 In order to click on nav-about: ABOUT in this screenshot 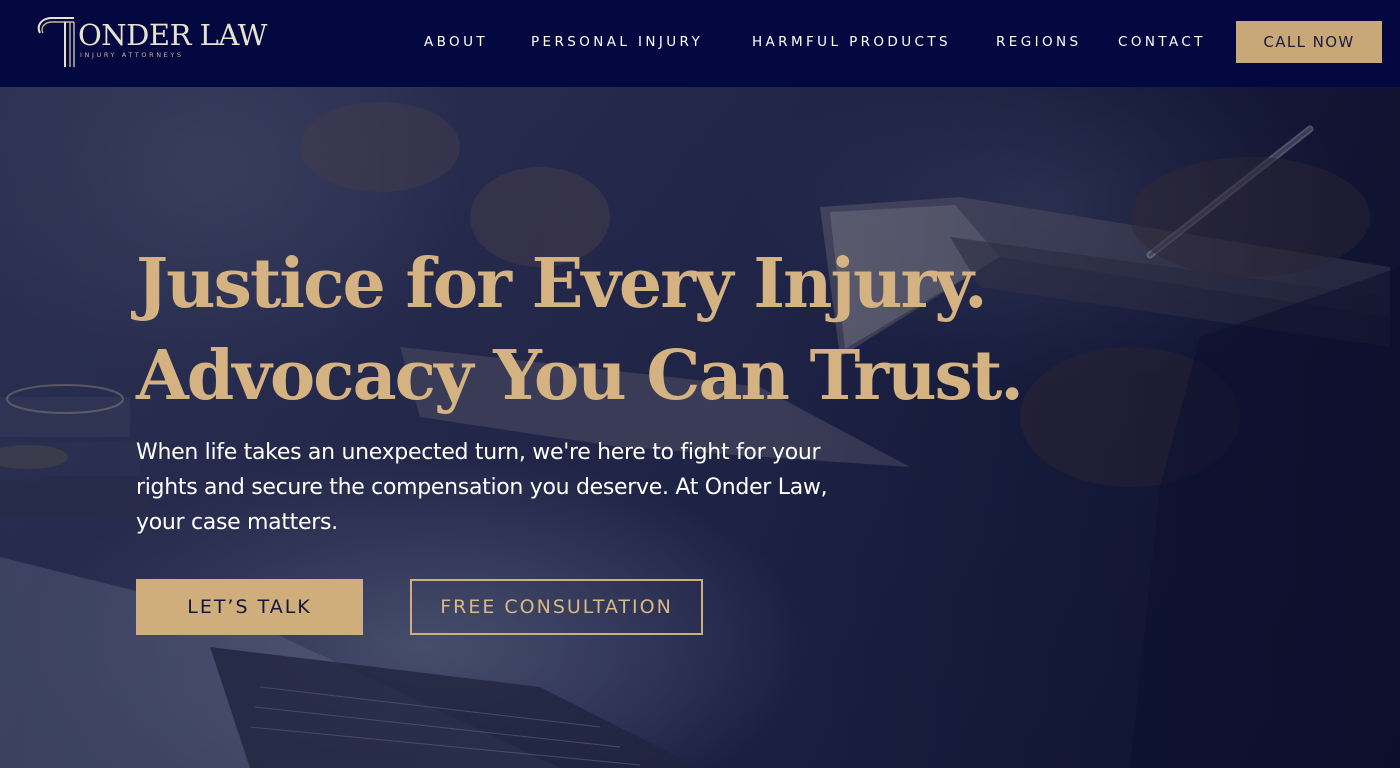, I will do `click(456, 42)`.